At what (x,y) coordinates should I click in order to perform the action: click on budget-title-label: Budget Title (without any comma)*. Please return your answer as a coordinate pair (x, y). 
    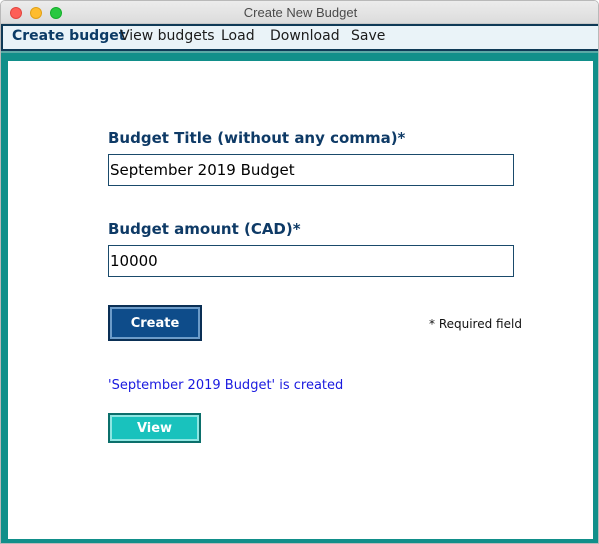
    Looking at the image, I should click on (257, 138).